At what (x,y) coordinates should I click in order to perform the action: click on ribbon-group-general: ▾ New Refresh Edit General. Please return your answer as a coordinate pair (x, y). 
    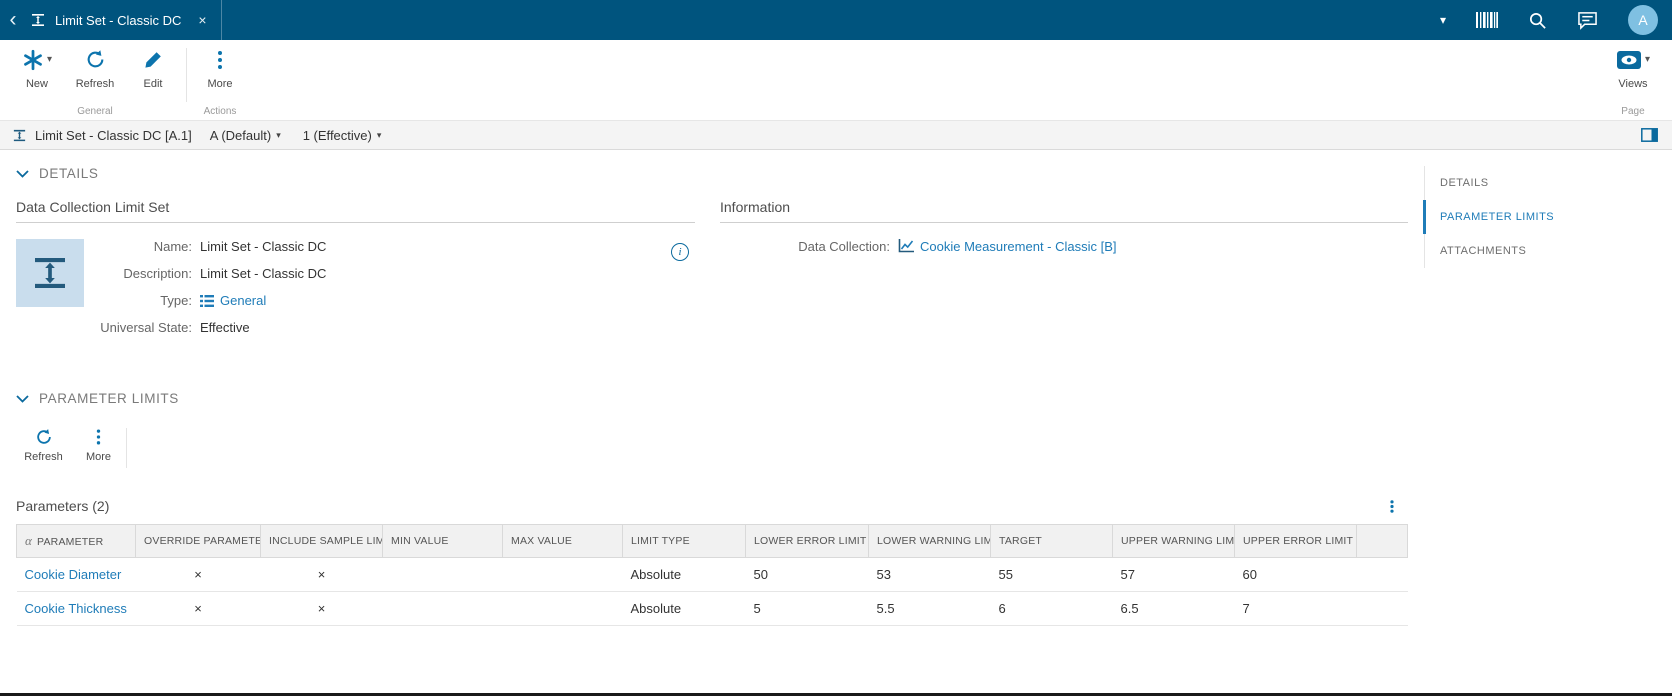
    Looking at the image, I should click on (95, 80).